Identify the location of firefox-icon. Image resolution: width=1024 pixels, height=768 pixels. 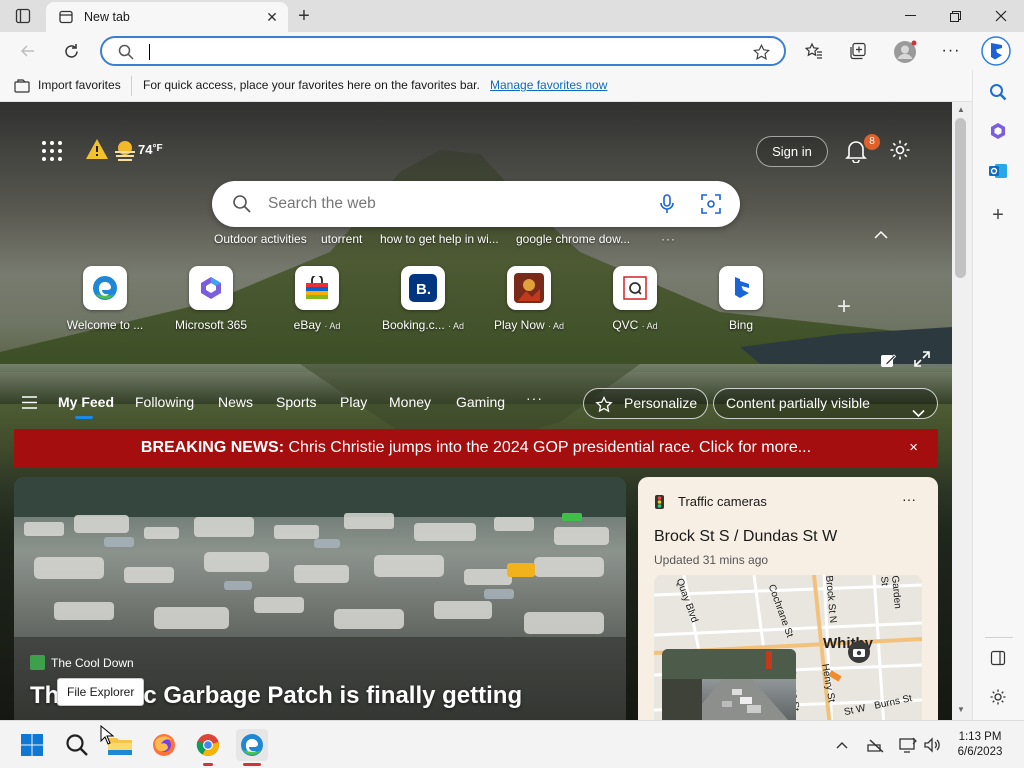
(164, 745).